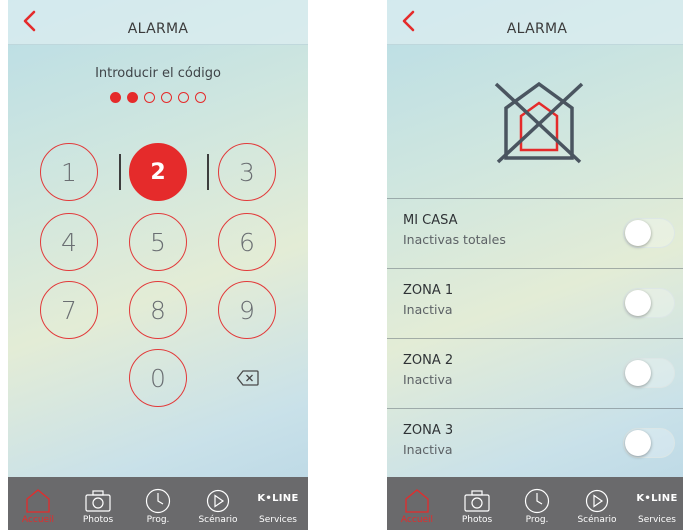 This screenshot has height=530, width=683. I want to click on key-0: 0, so click(158, 378).